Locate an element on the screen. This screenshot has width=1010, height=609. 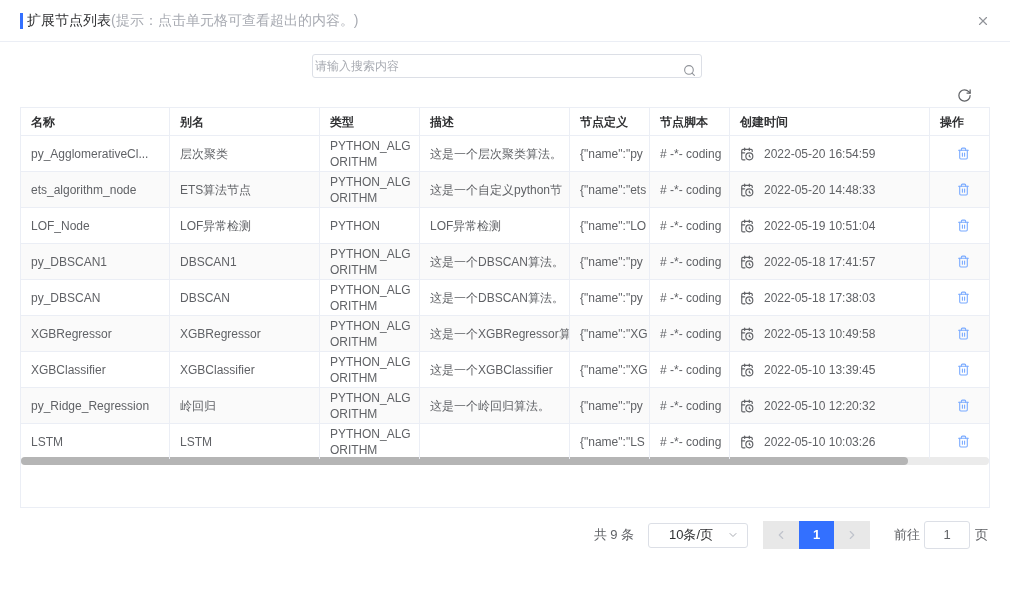
table-cell: 岭回归 is located at coordinates (198, 405).